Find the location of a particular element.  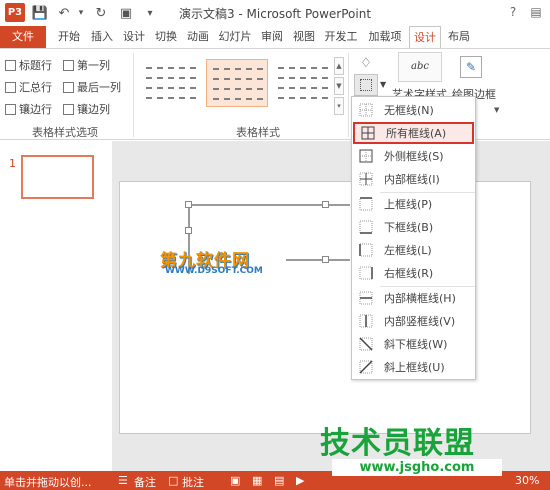

tab-file: 文件 is located at coordinates (23, 37).